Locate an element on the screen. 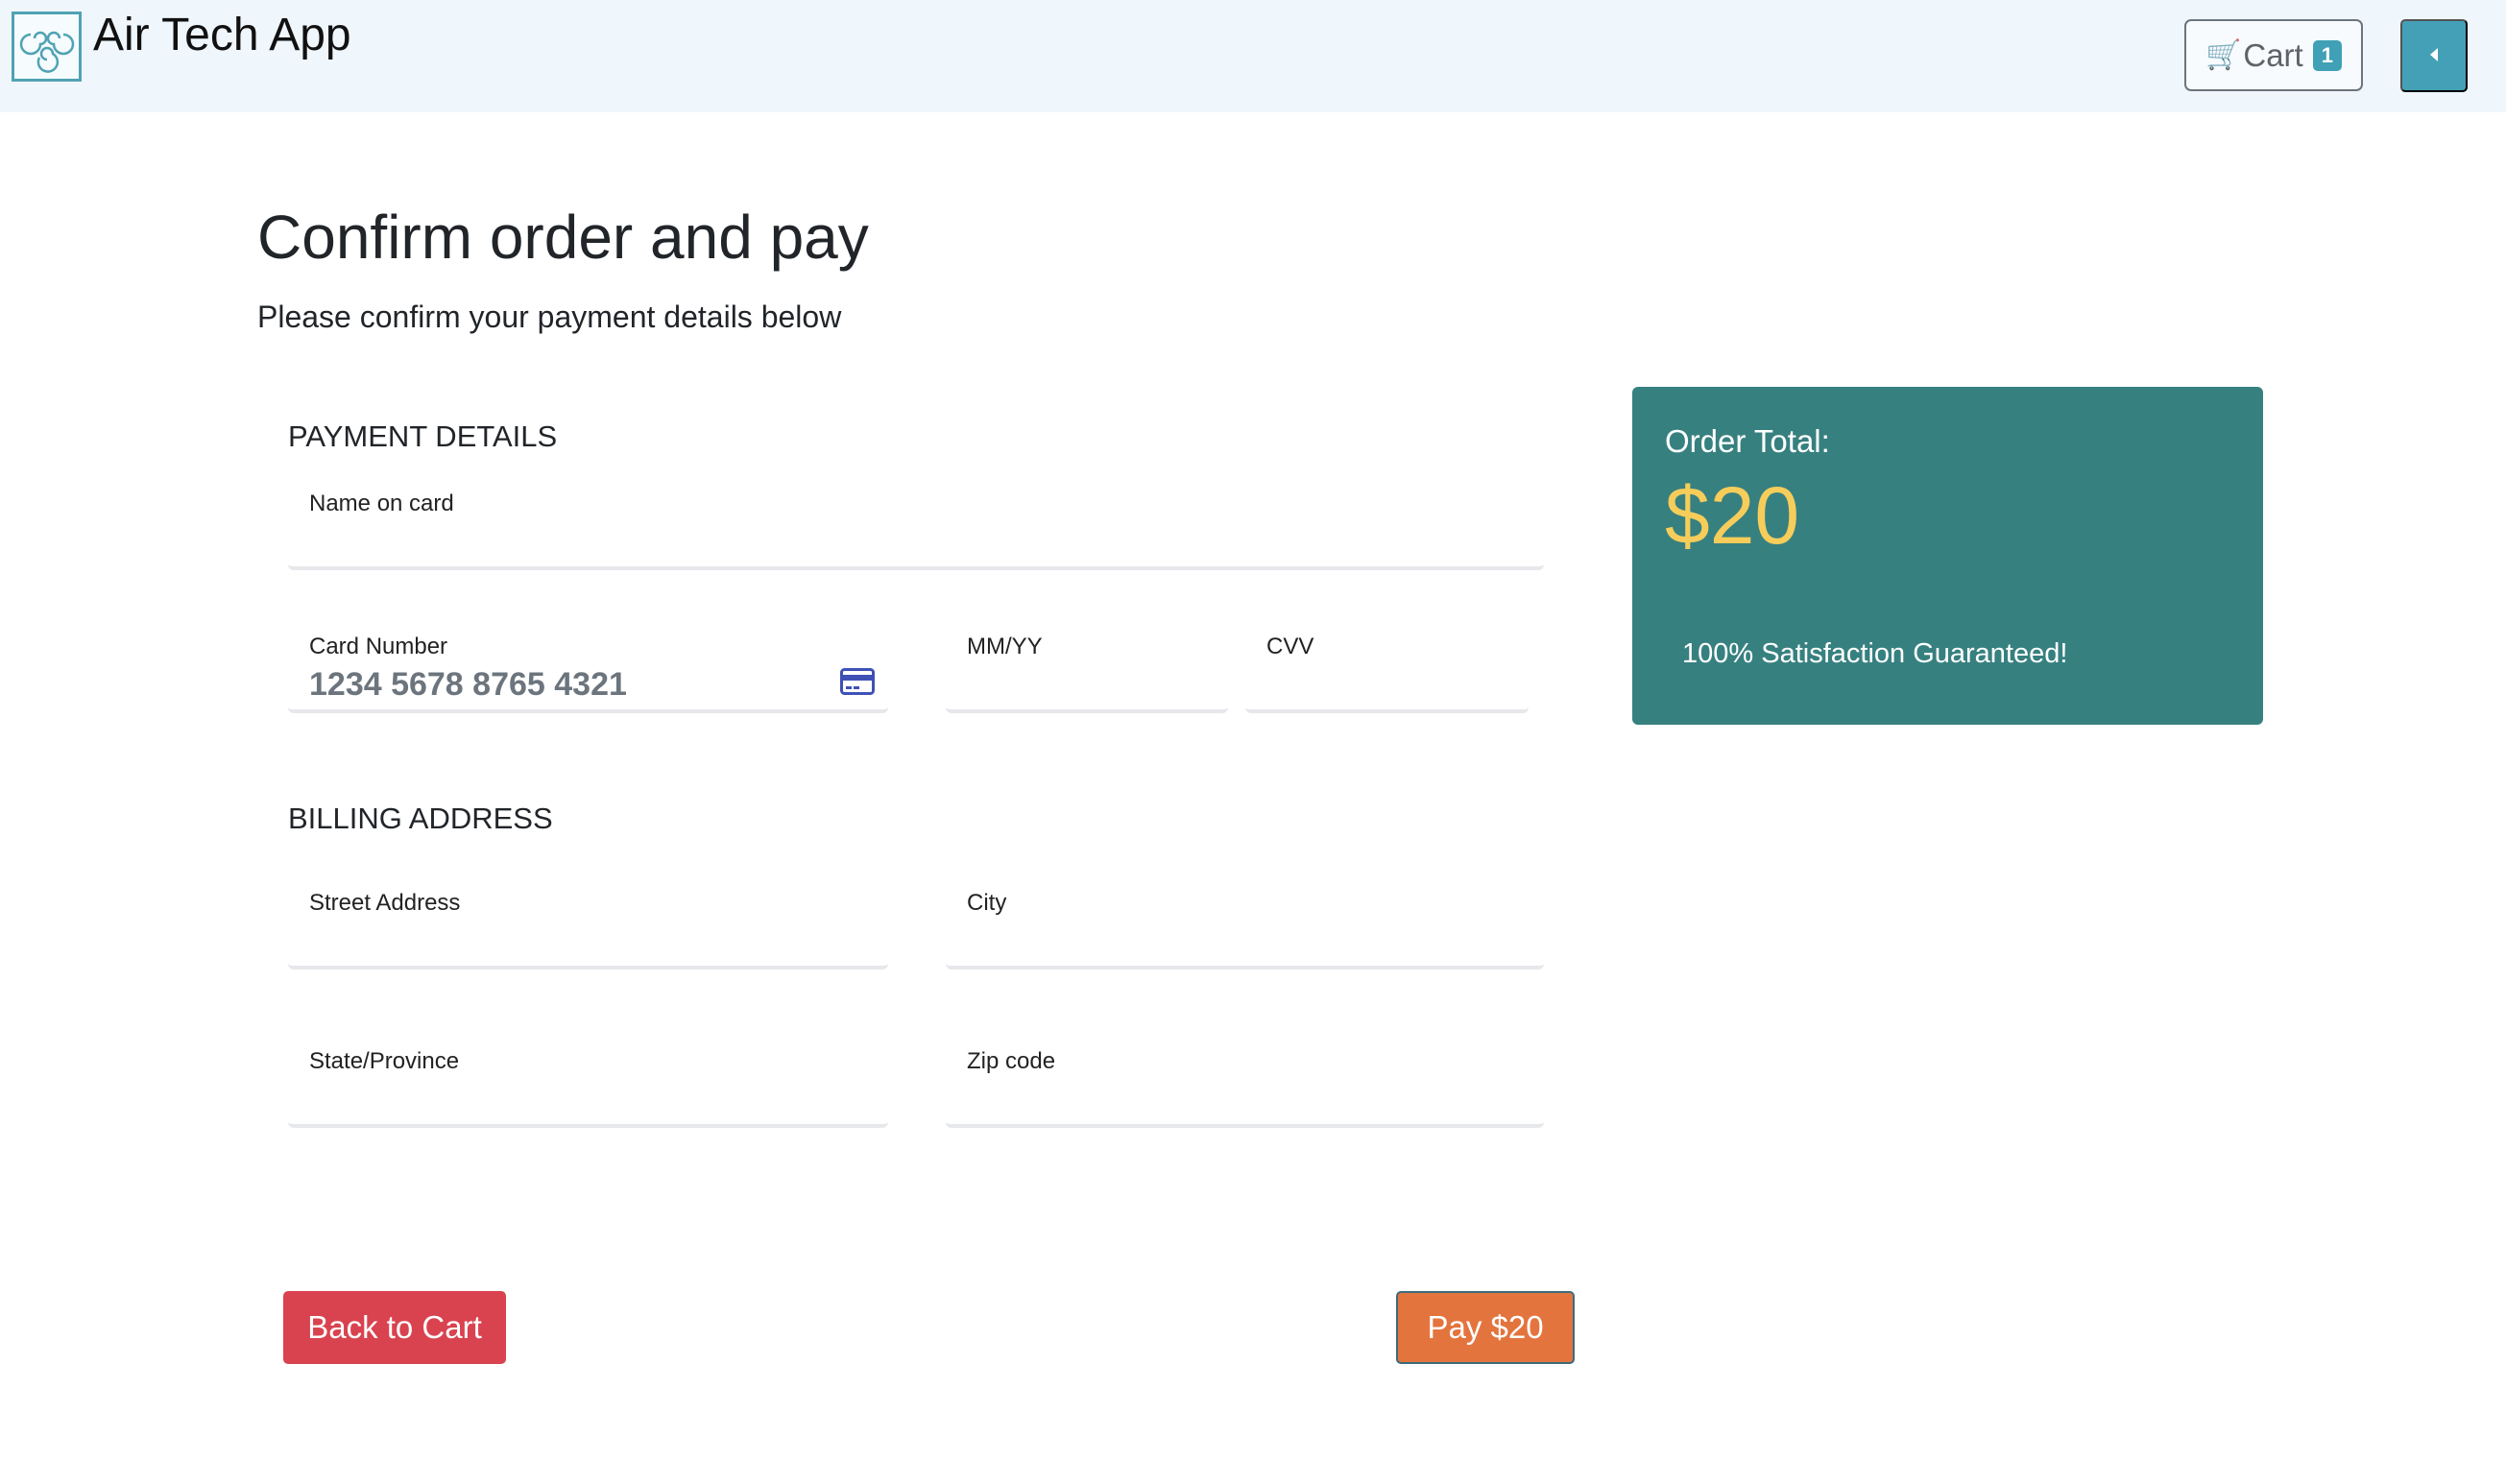 The width and height of the screenshot is (2506, 1484). page-title: Confirm order and pay is located at coordinates (563, 238).